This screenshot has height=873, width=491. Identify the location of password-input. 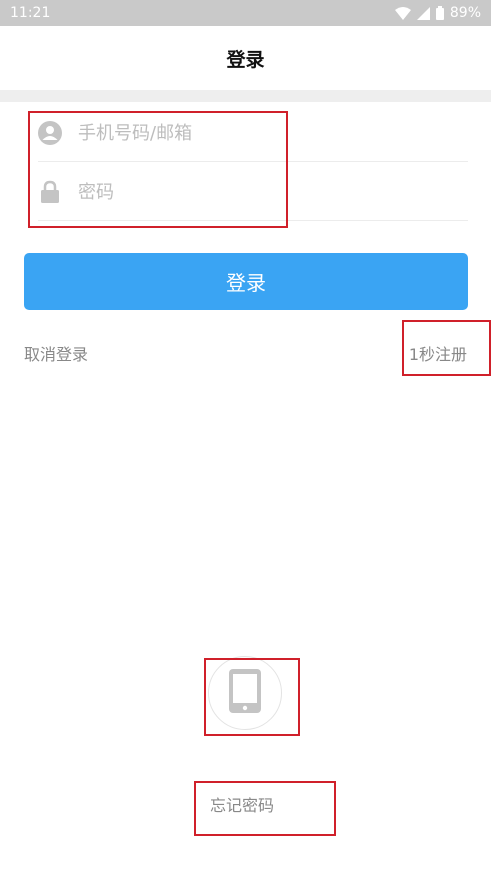
(258, 192).